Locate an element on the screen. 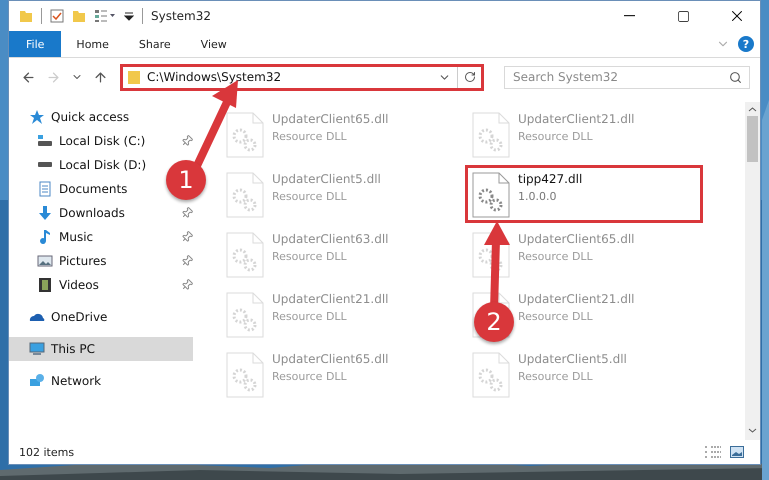 Image resolution: width=769 pixels, height=480 pixels. music-note-icon is located at coordinates (45, 237).